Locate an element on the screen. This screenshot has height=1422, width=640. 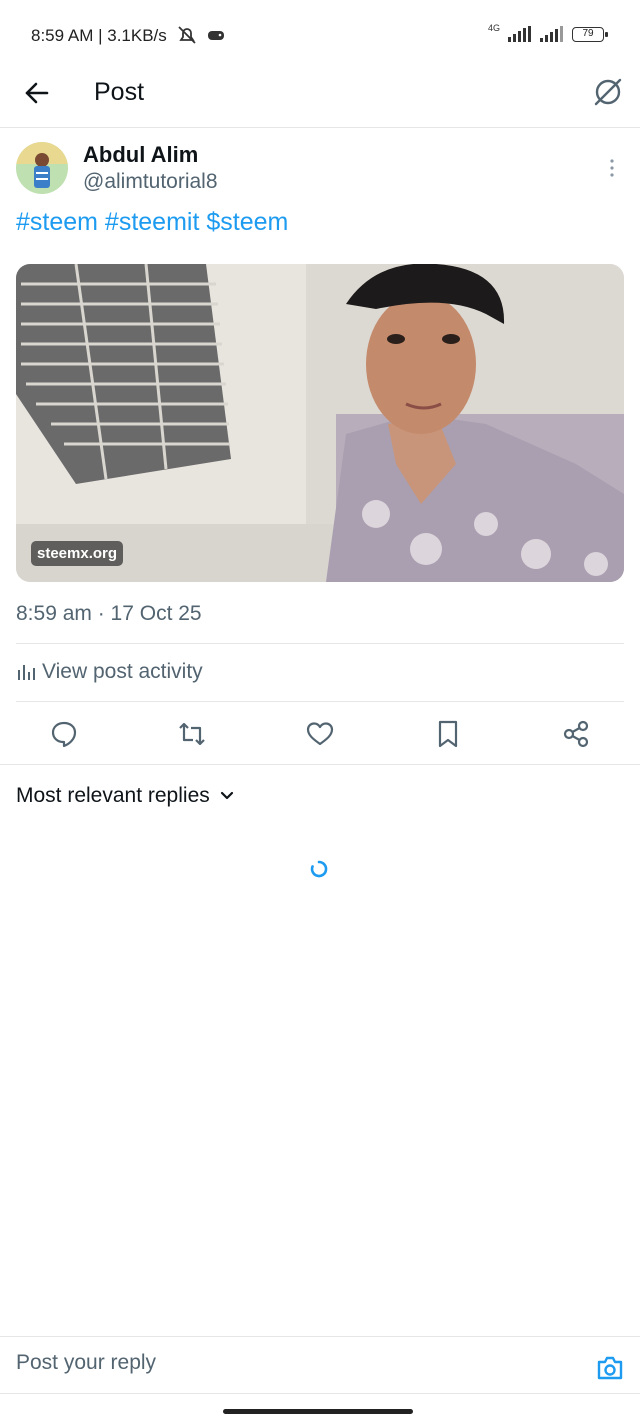
comment-icon is located at coordinates (64, 734).